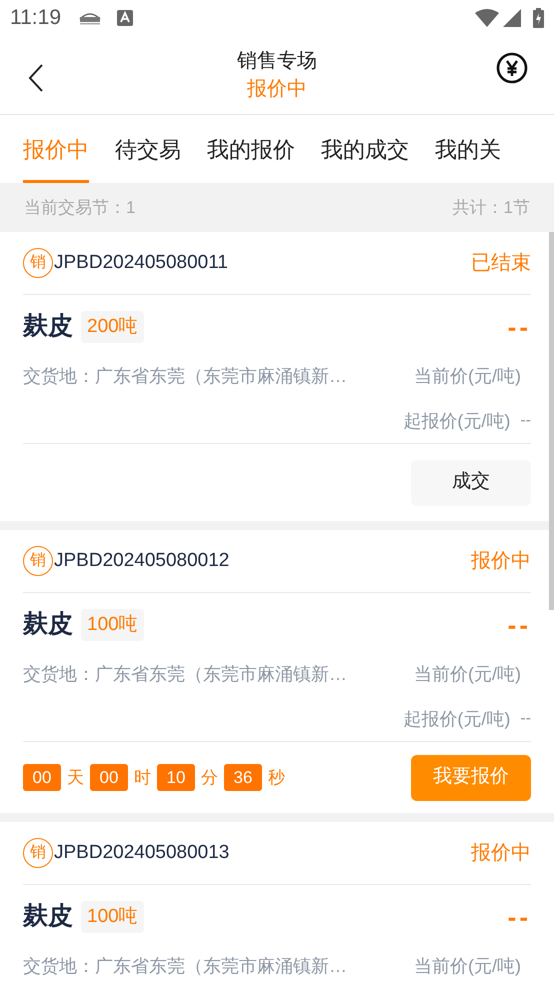 The height and width of the screenshot is (984, 554). What do you see at coordinates (471, 483) in the screenshot?
I see `action-button: 成交` at bounding box center [471, 483].